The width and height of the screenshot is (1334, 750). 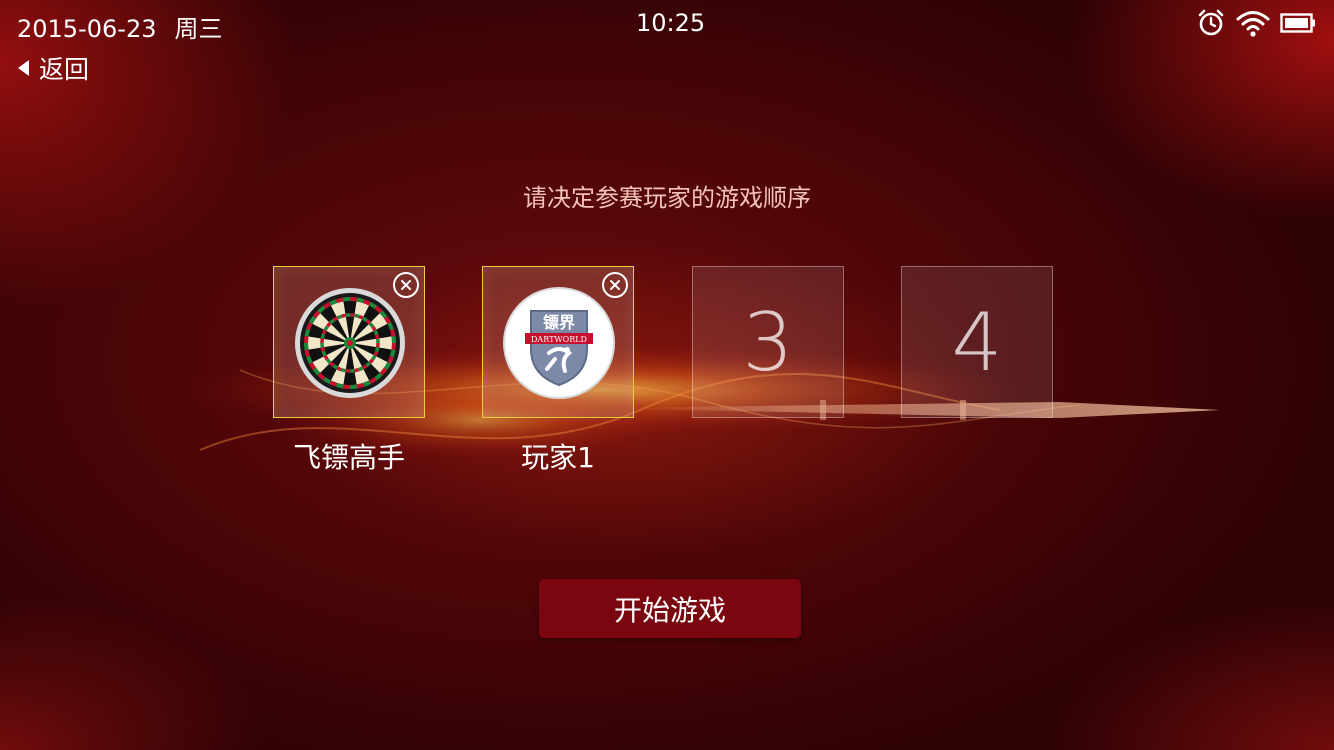 I want to click on back-button: 返回, so click(x=53, y=68).